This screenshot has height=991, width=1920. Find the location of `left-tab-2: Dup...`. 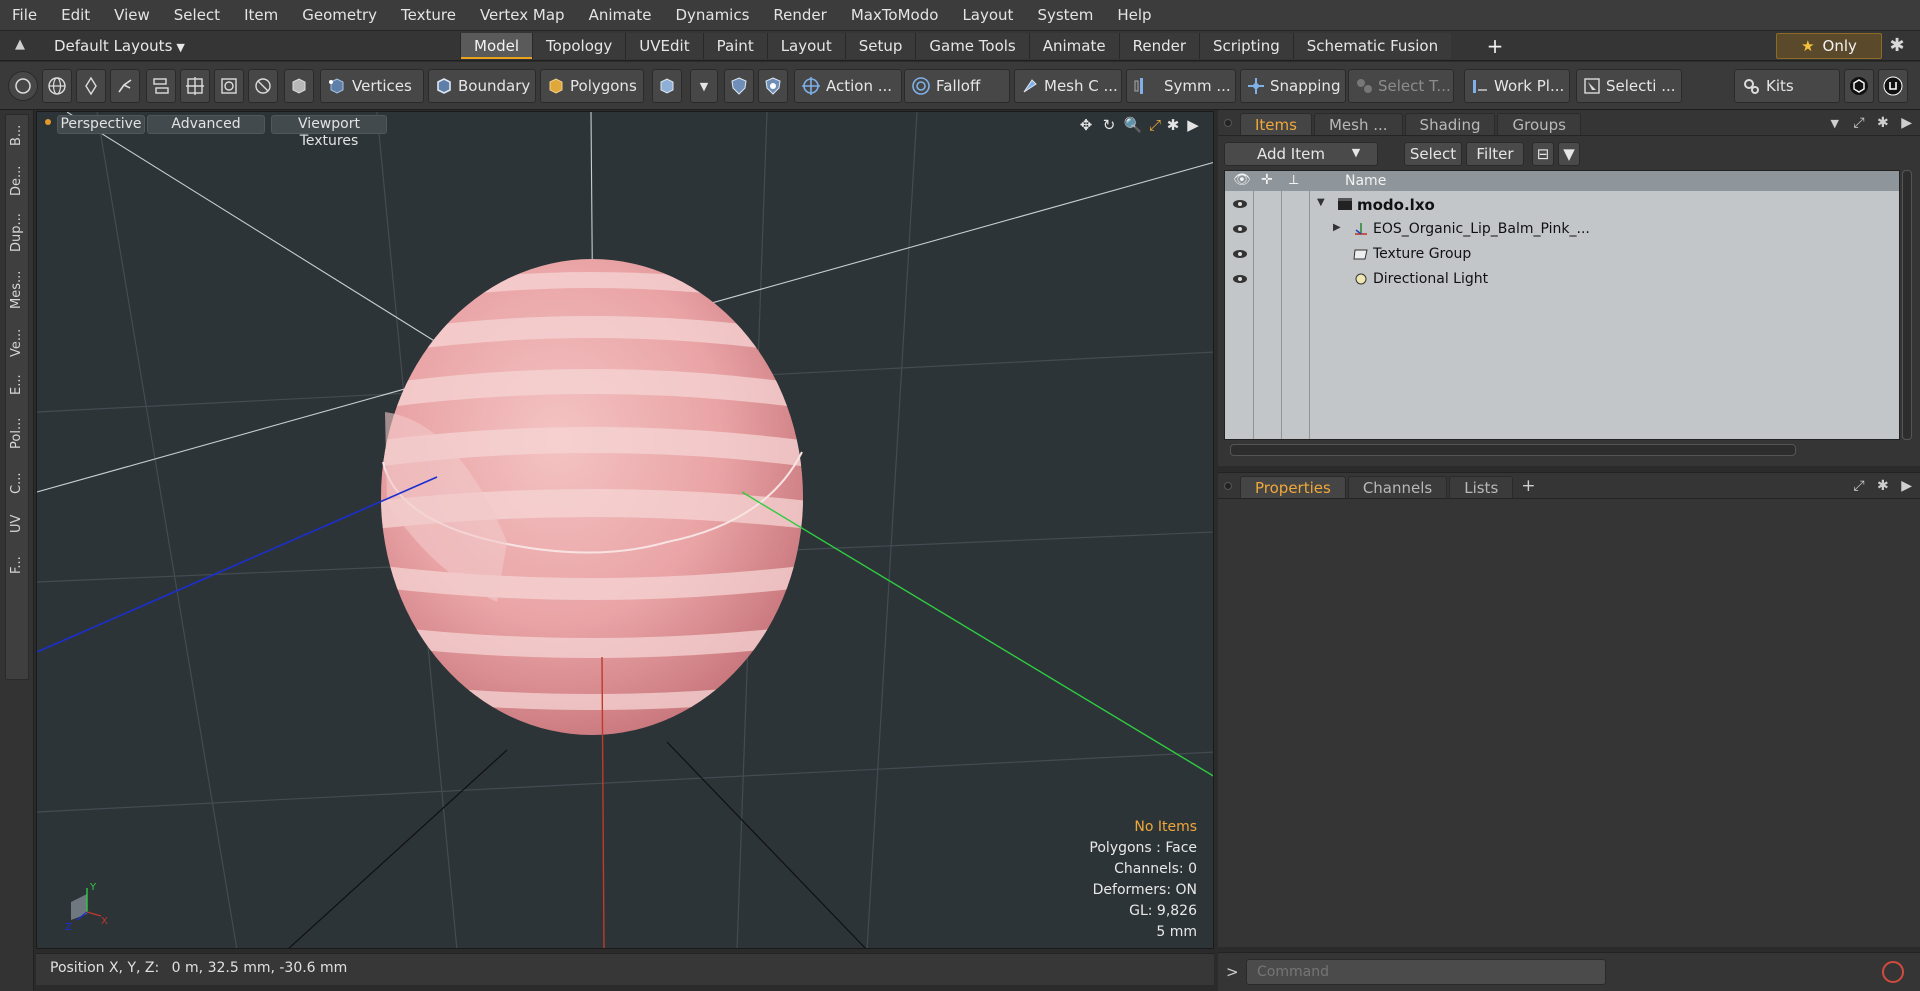

left-tab-2: Dup... is located at coordinates (17, 233).